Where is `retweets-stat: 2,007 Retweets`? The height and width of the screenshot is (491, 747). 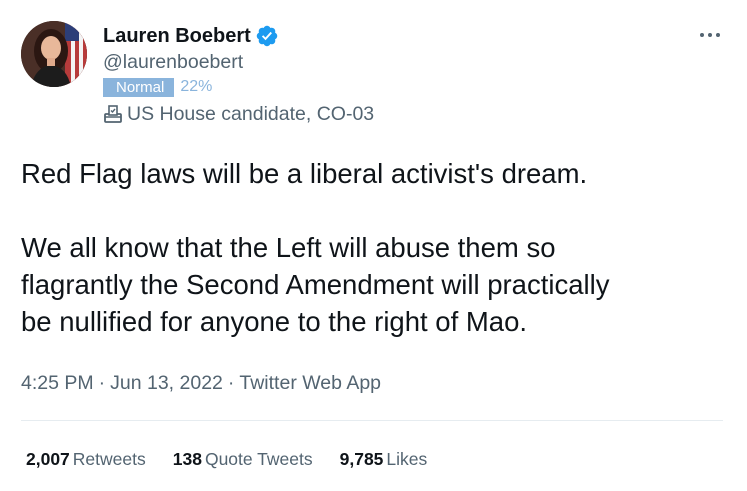 retweets-stat: 2,007 Retweets is located at coordinates (86, 459).